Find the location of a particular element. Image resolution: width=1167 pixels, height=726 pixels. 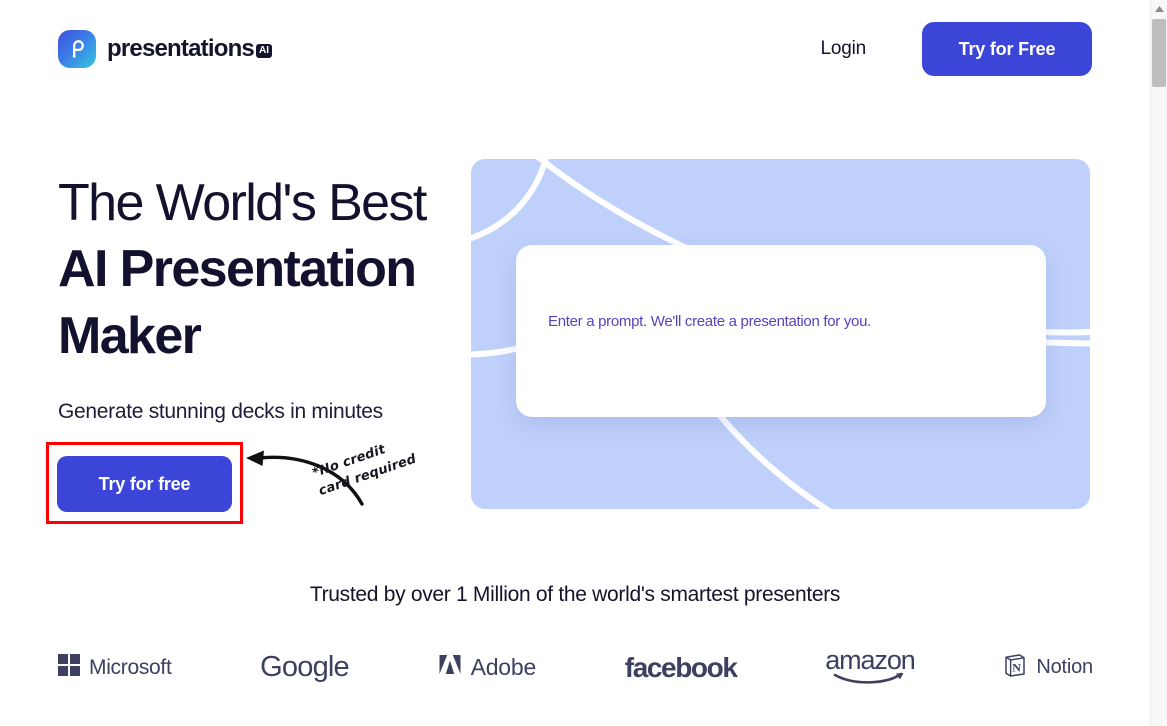

brand-ai-chip: AI is located at coordinates (263, 51).